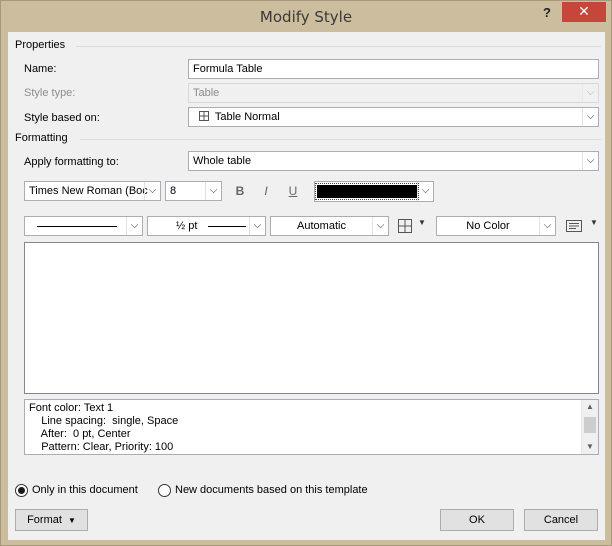 This screenshot has height=546, width=612. What do you see at coordinates (590, 407) in the screenshot?
I see `scroll-up-icon: ▲` at bounding box center [590, 407].